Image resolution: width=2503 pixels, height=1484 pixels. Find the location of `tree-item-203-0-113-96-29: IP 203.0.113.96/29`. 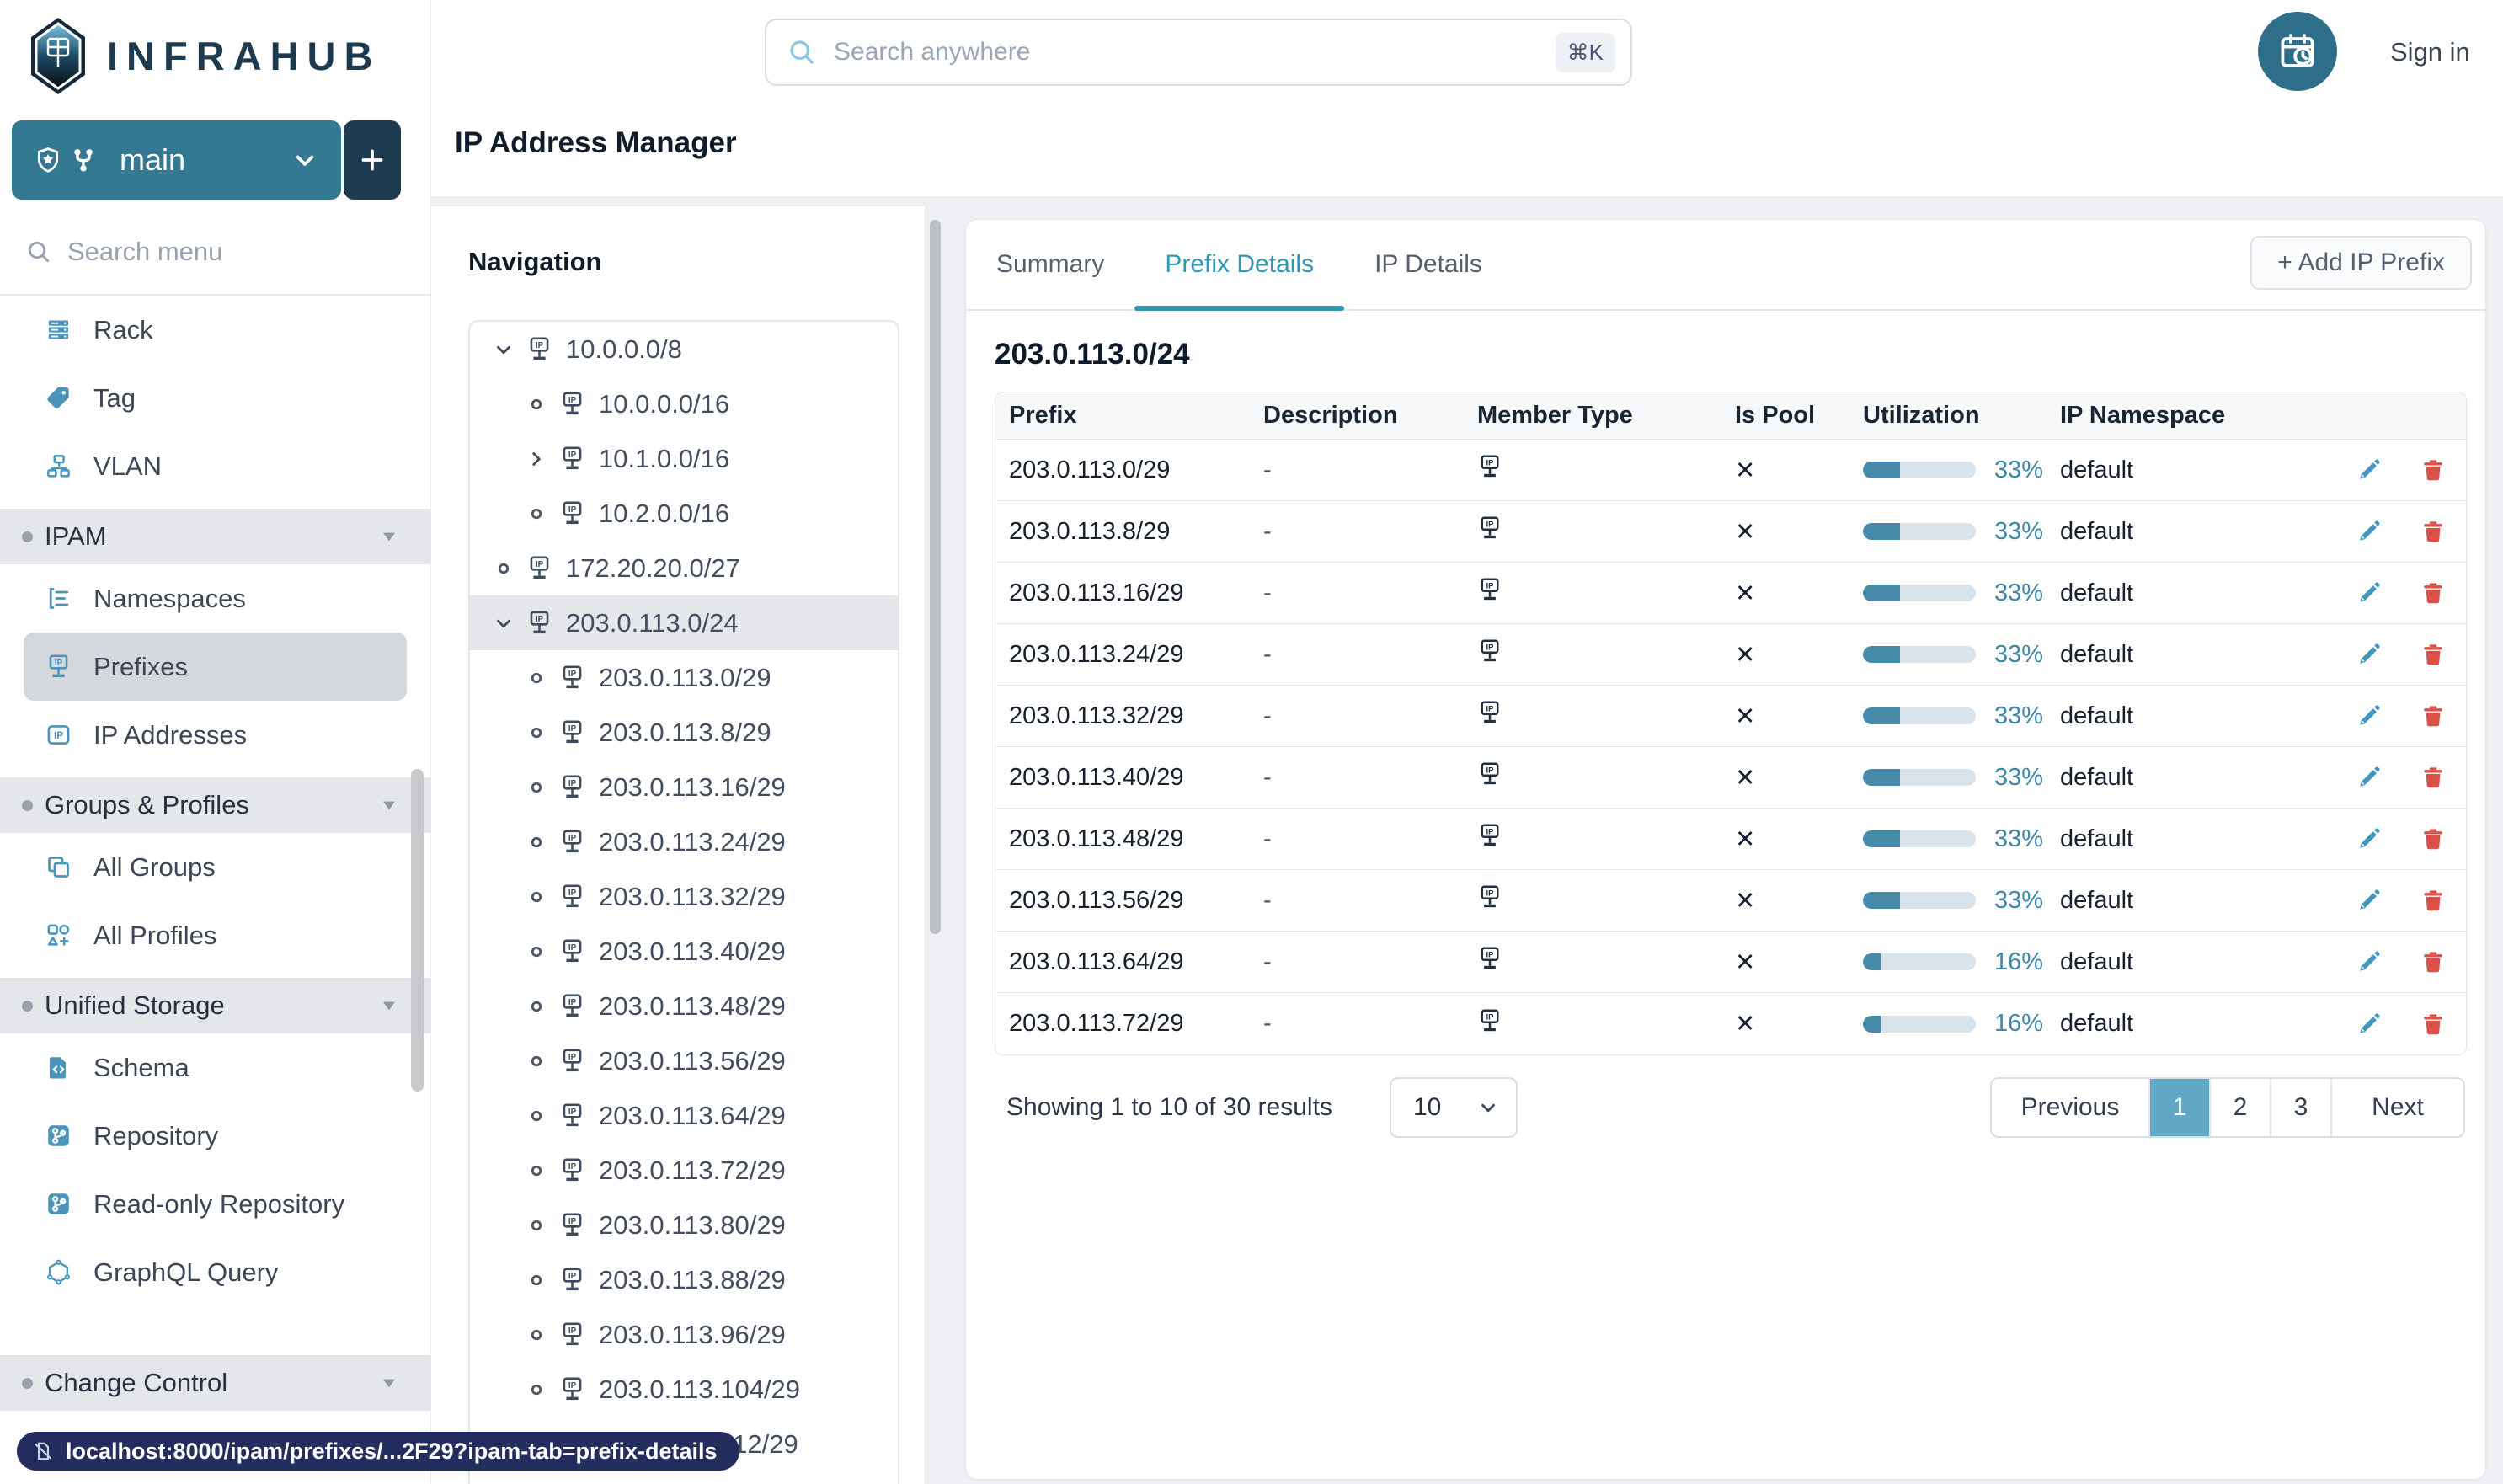

tree-item-203-0-113-96-29: IP 203.0.113.96/29 is located at coordinates (684, 1335).